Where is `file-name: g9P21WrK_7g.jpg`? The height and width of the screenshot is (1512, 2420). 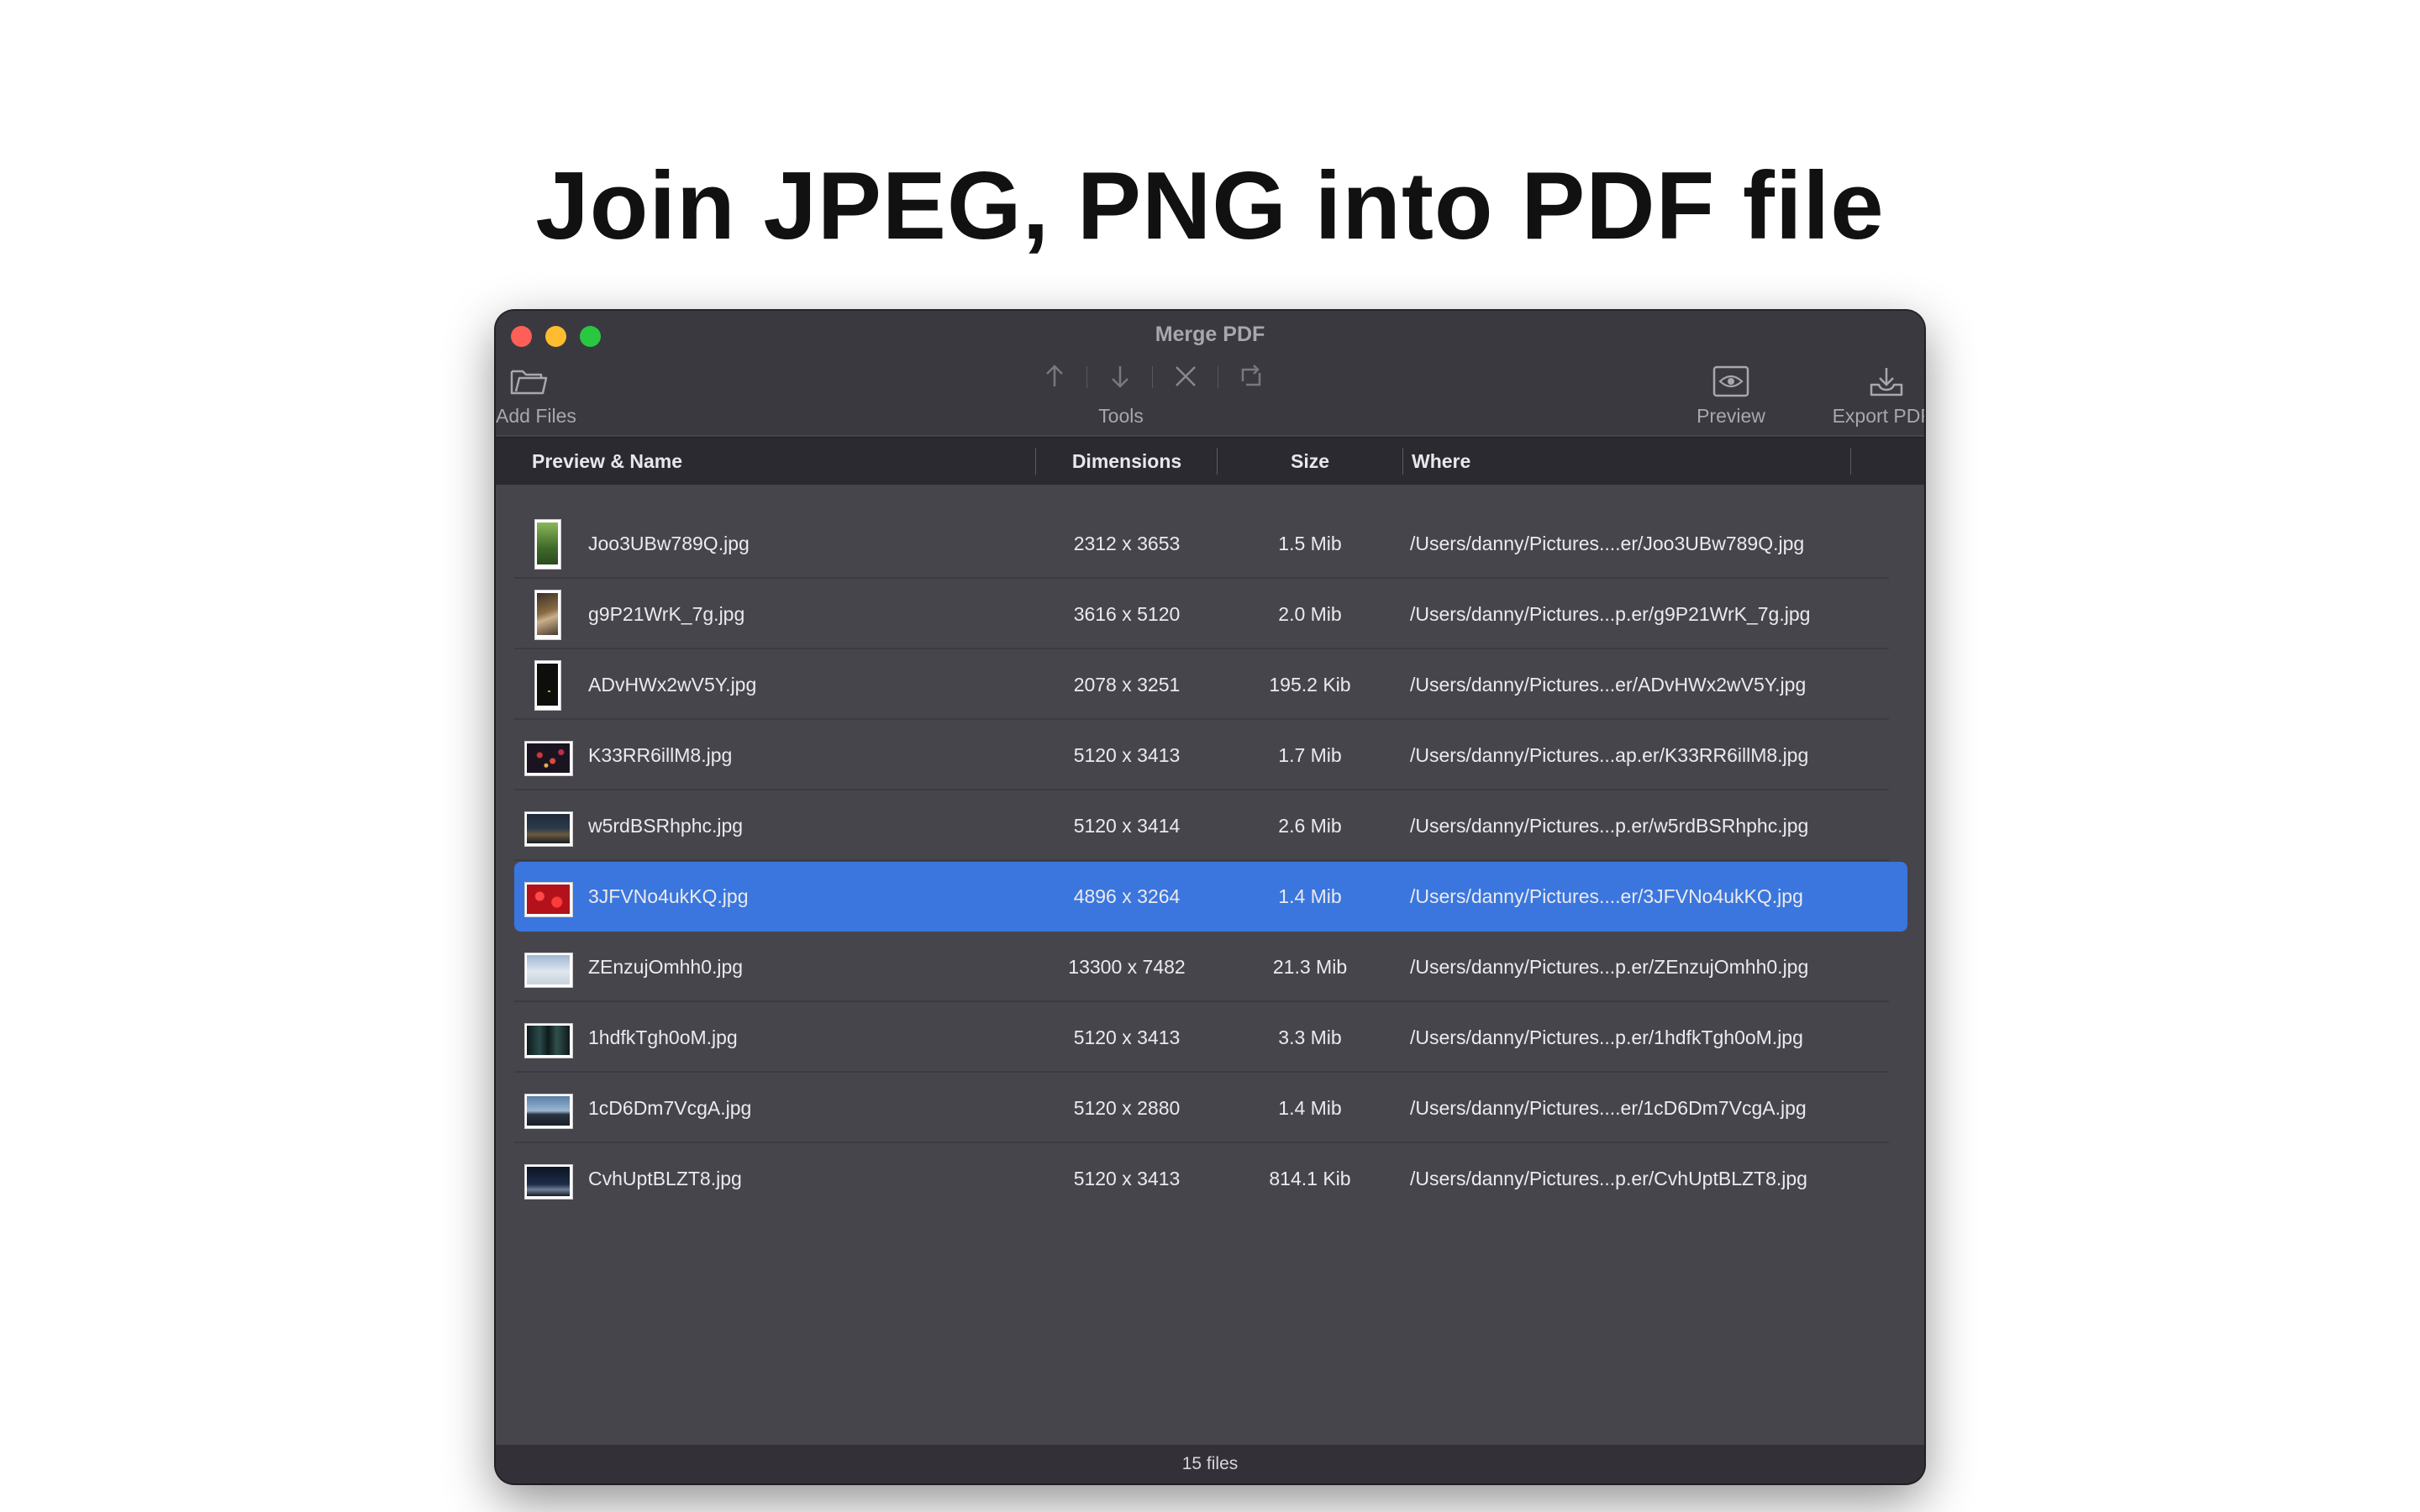
file-name: g9P21WrK_7g.jpg is located at coordinates (666, 614).